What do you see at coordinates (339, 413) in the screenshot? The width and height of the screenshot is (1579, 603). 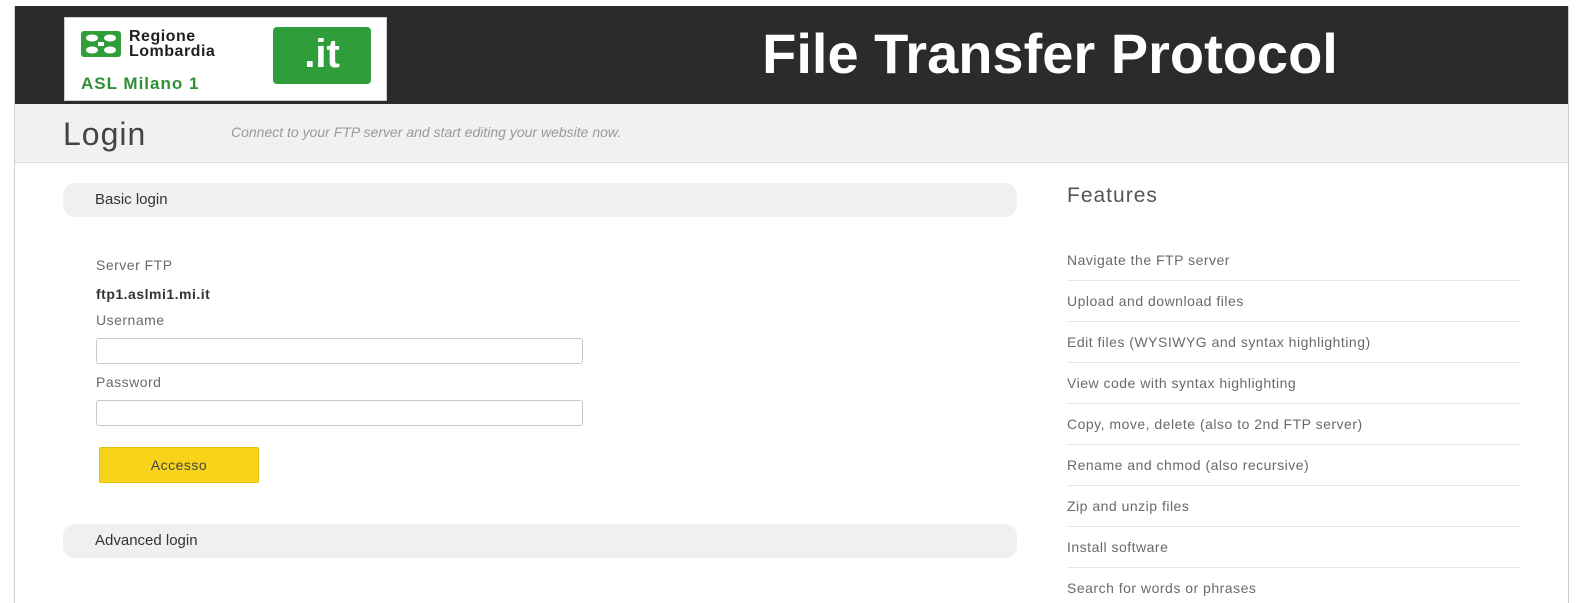 I see `password-input` at bounding box center [339, 413].